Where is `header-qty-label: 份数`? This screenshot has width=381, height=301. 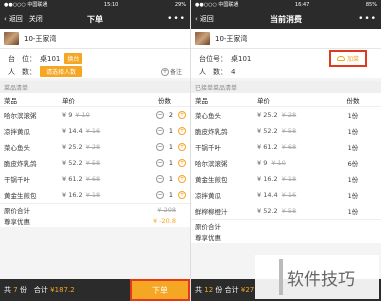
header-qty-label: 份数 is located at coordinates (164, 100).